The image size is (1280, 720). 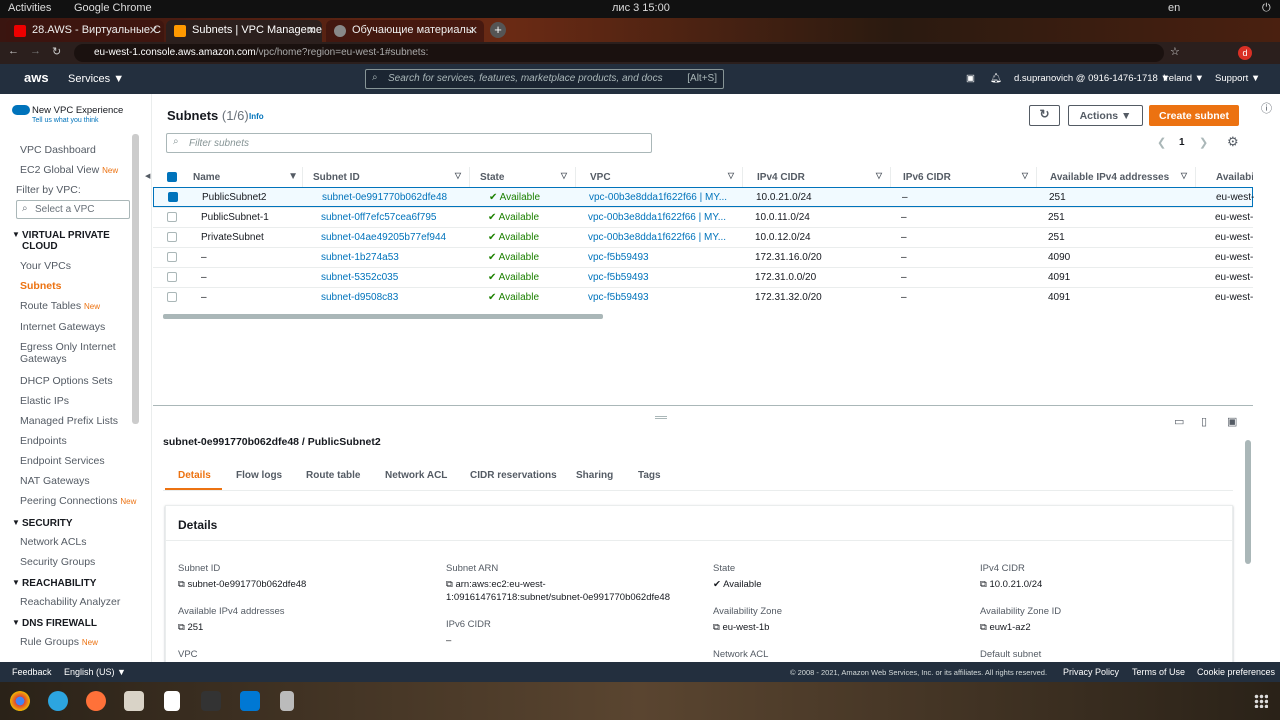 I want to click on sidebar-item-internet-gateways: Internet Gateways, so click(x=62, y=327).